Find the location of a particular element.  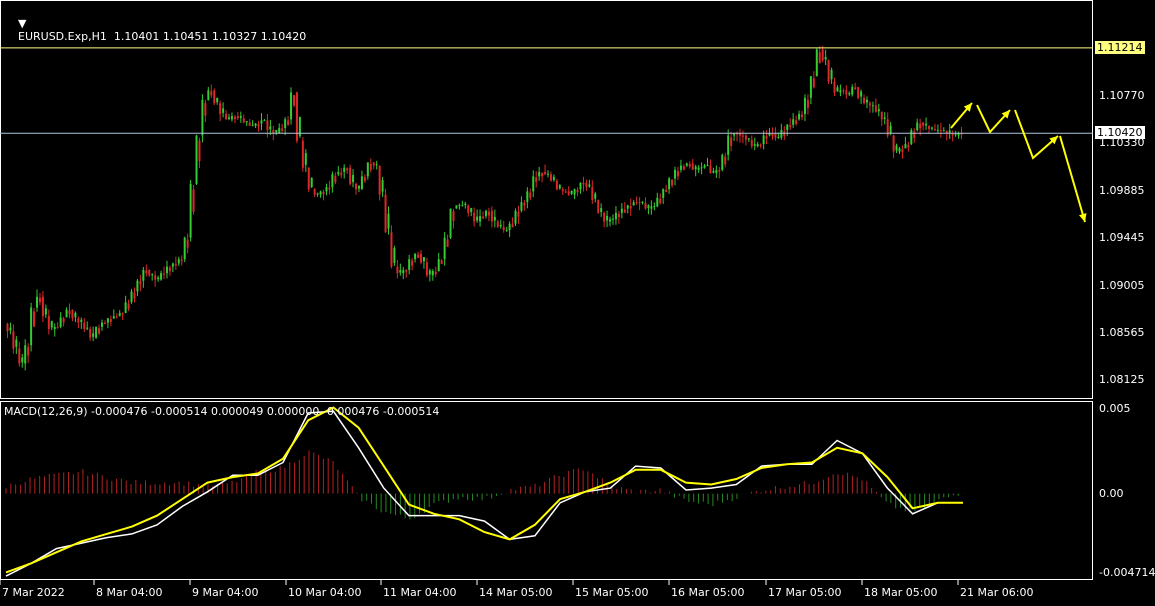

time-tick-label: 14 Mar 05:00 is located at coordinates (516, 592).